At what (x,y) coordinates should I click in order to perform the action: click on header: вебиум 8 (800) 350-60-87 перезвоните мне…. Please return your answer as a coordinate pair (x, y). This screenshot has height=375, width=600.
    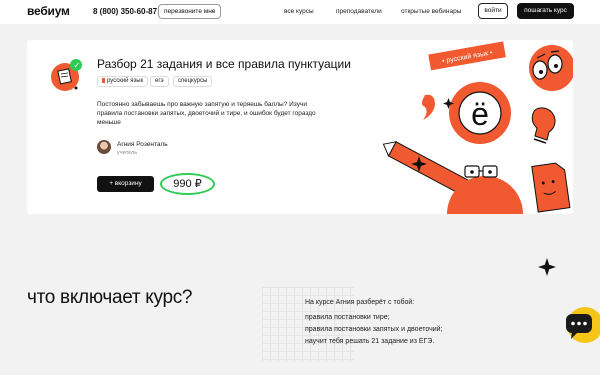
    Looking at the image, I should click on (300, 12).